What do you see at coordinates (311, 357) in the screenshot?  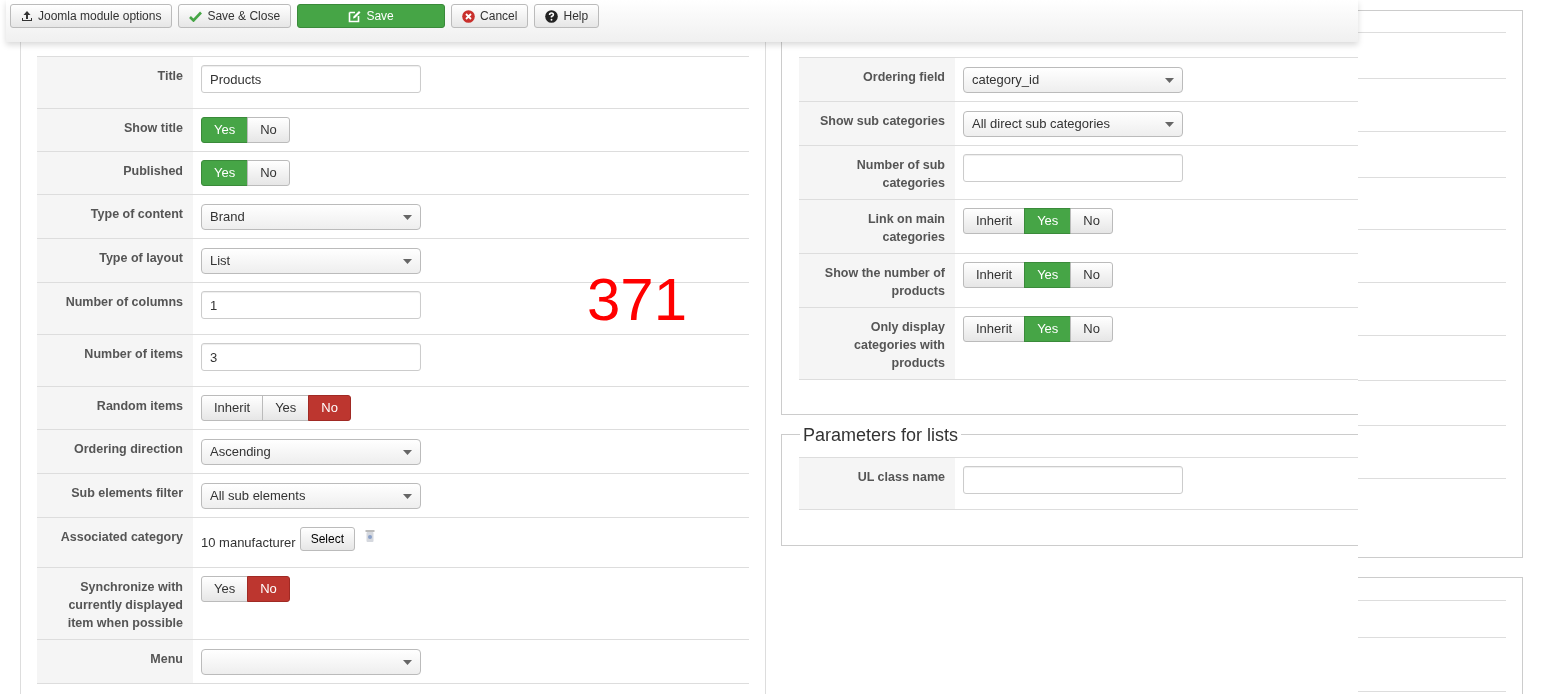 I see `text-field: 3` at bounding box center [311, 357].